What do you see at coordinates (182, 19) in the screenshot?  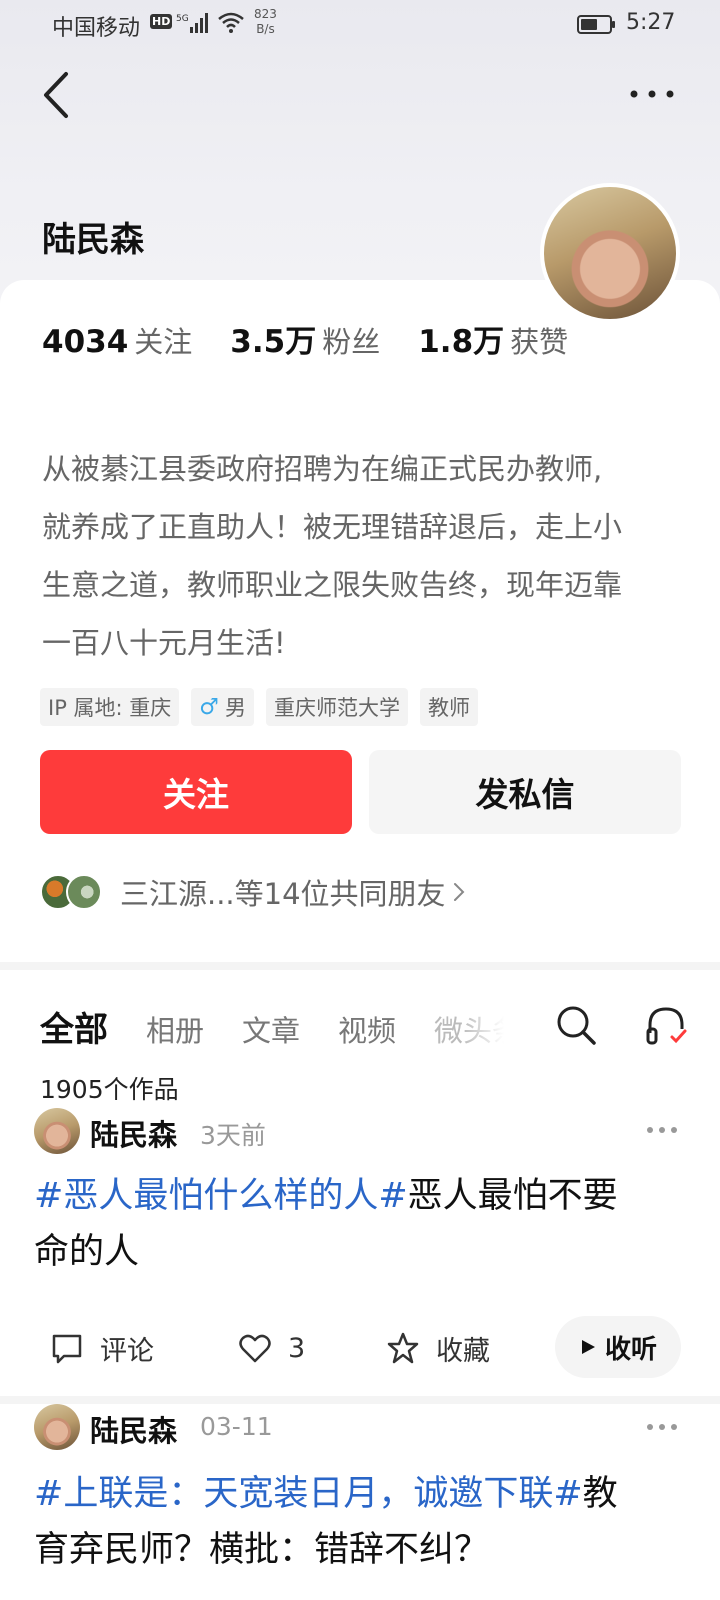 I see `svg-text: 5G` at bounding box center [182, 19].